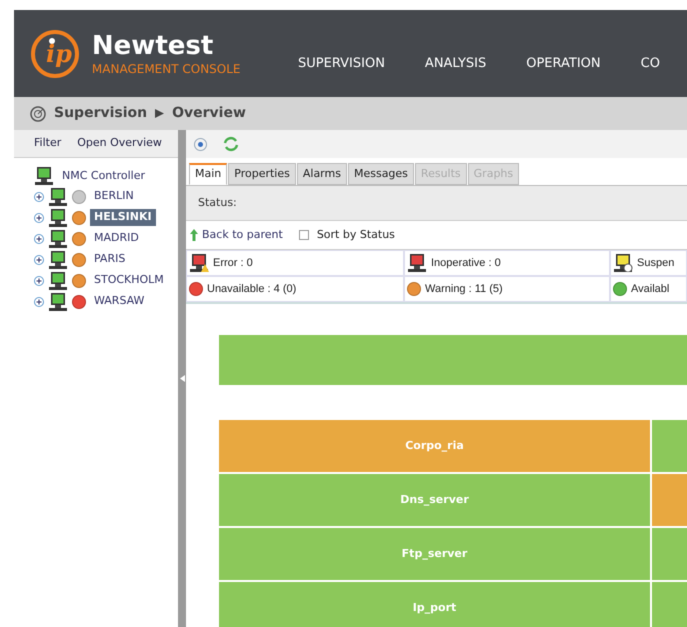 This screenshot has width=687, height=627. I want to click on separator-arrow-icon, so click(159, 113).